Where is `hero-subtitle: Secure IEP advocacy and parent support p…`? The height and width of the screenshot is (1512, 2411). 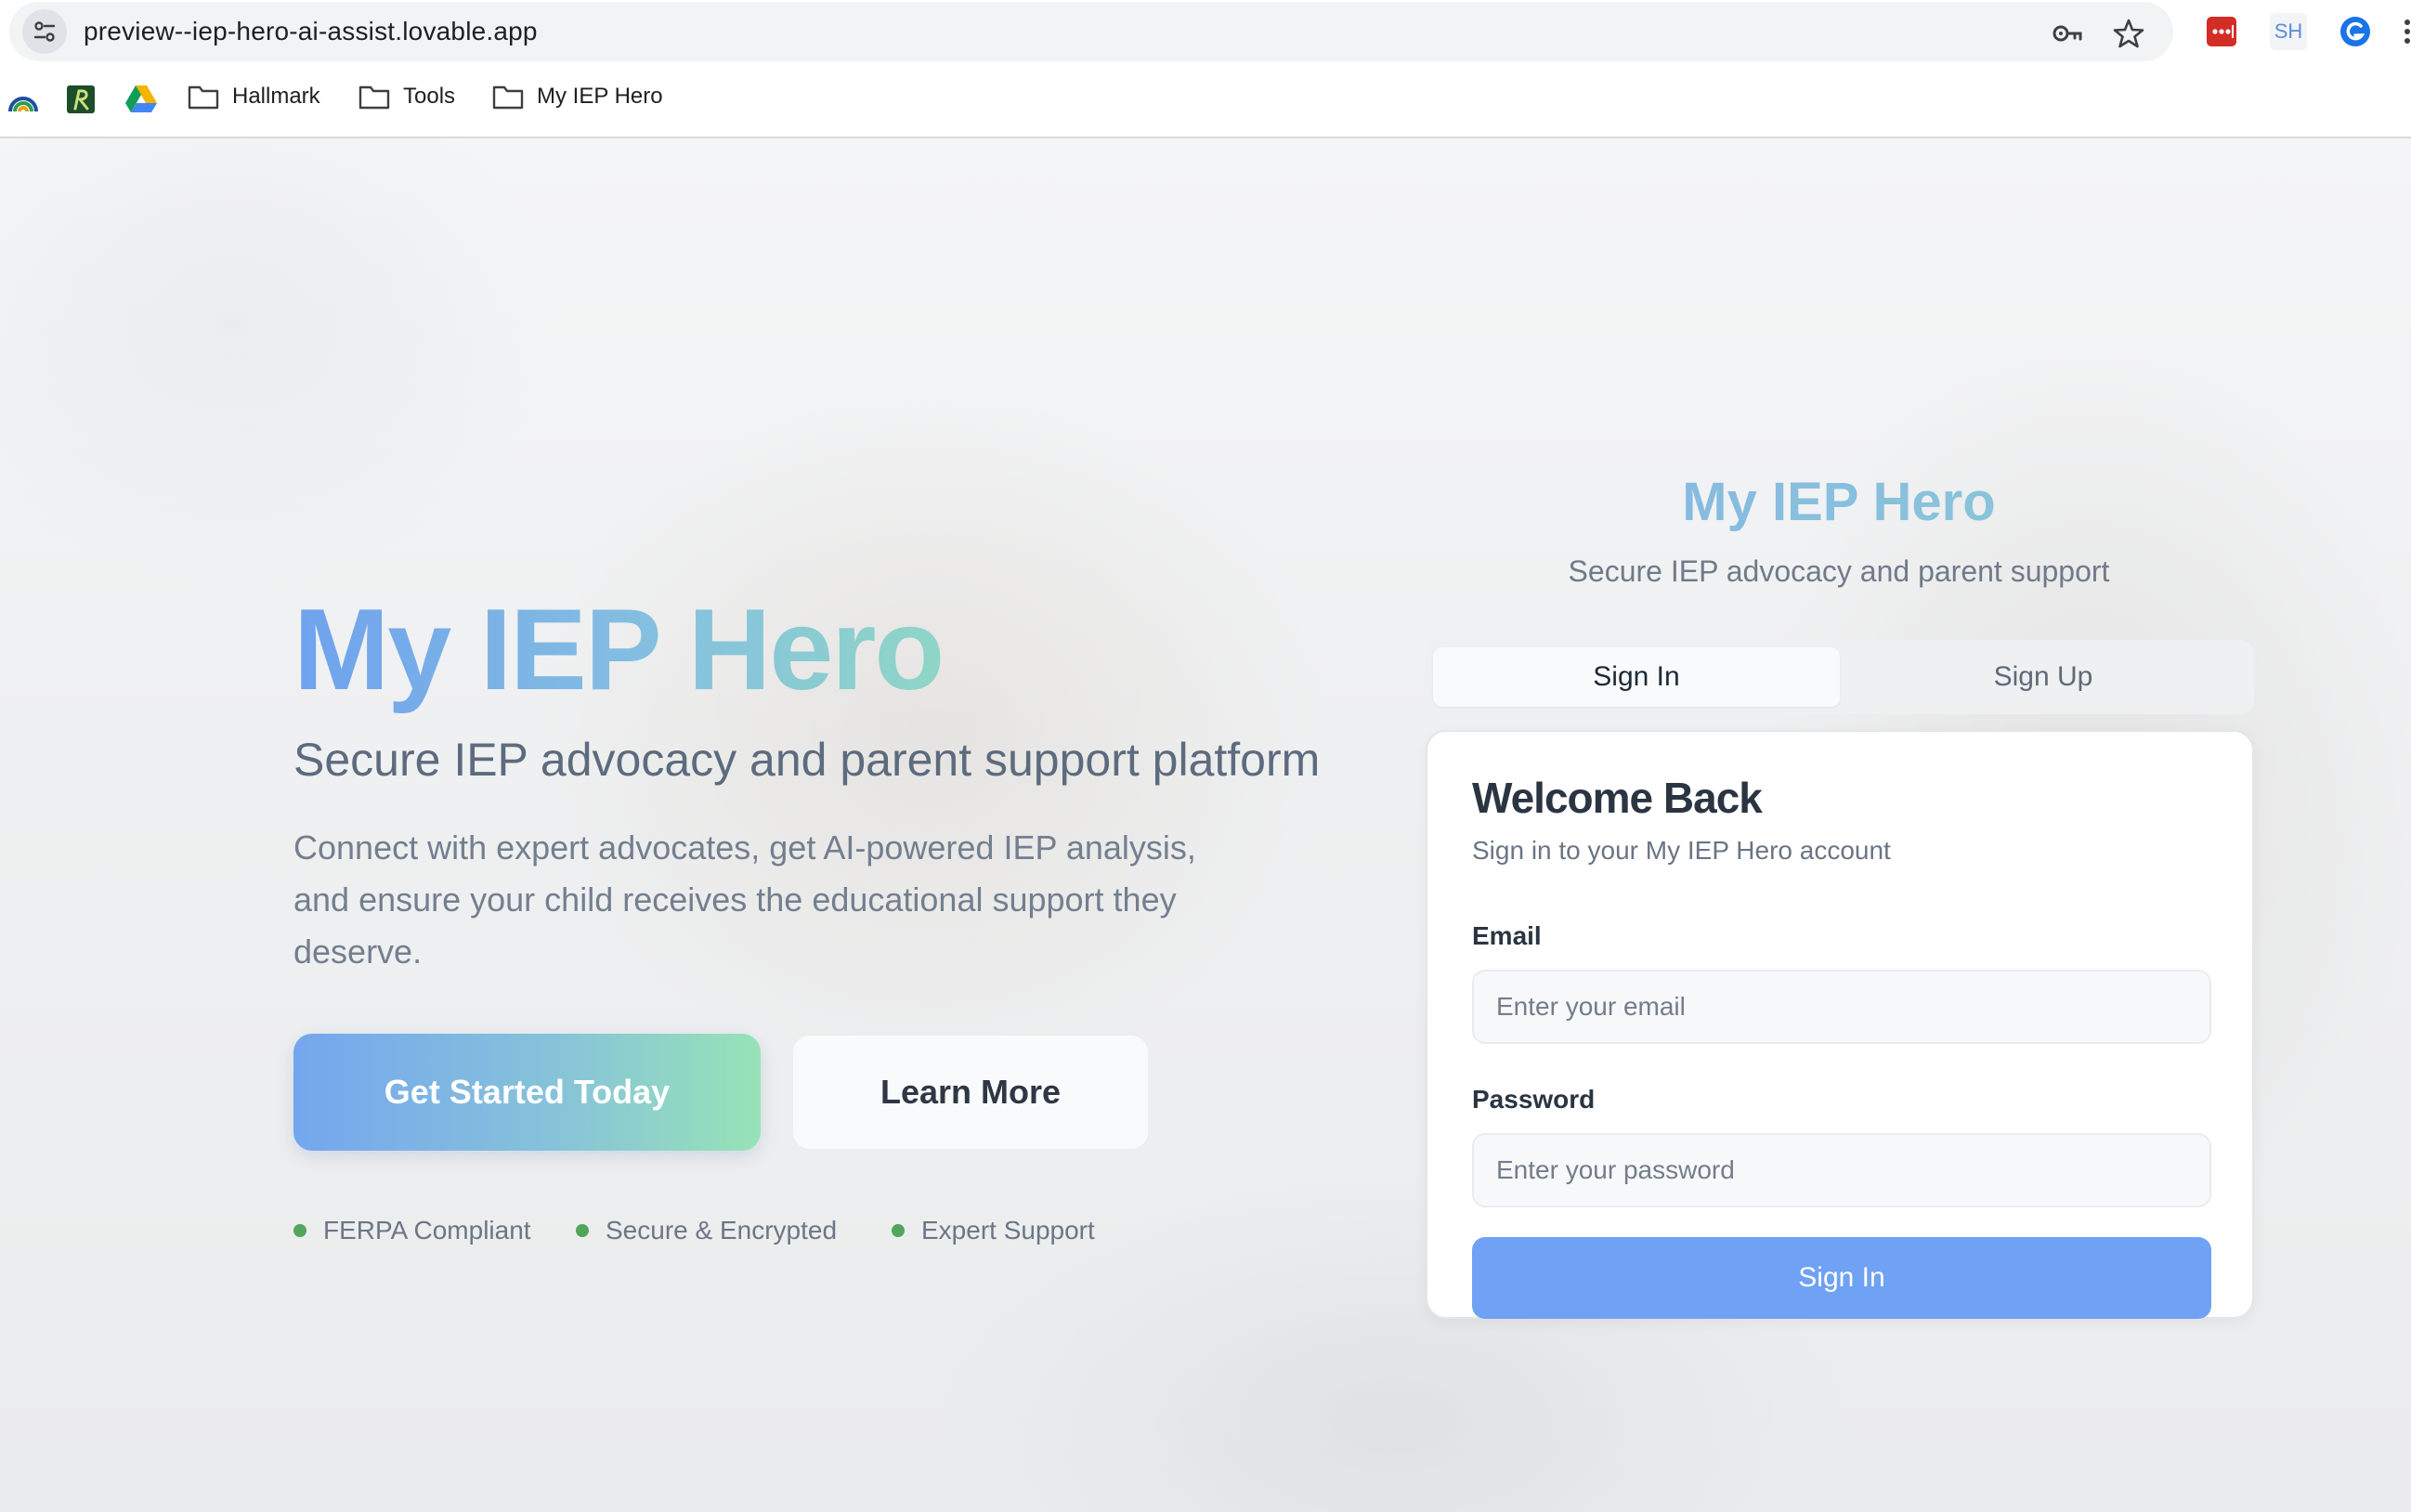
hero-subtitle: Secure IEP advocacy and parent support p… is located at coordinates (807, 760).